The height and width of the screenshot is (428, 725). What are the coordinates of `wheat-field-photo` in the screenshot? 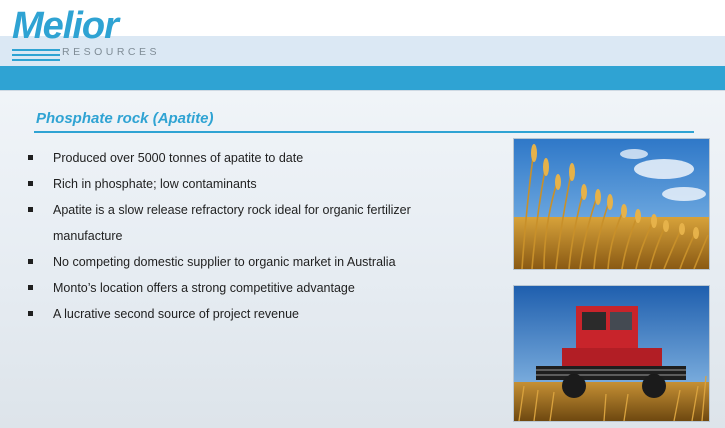 It's located at (611, 204).